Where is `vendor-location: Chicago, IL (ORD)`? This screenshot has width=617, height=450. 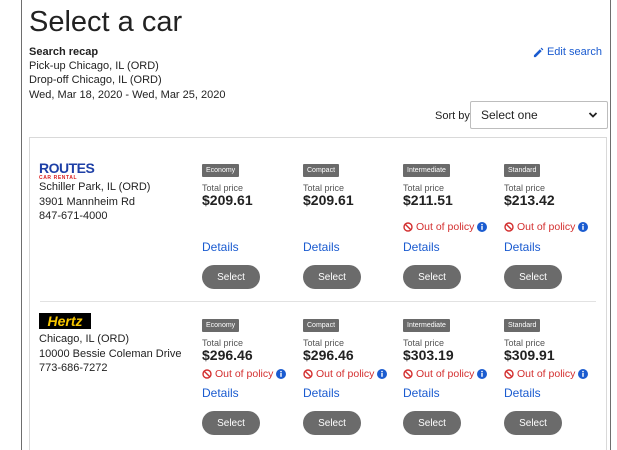 vendor-location: Chicago, IL (ORD) is located at coordinates (84, 339).